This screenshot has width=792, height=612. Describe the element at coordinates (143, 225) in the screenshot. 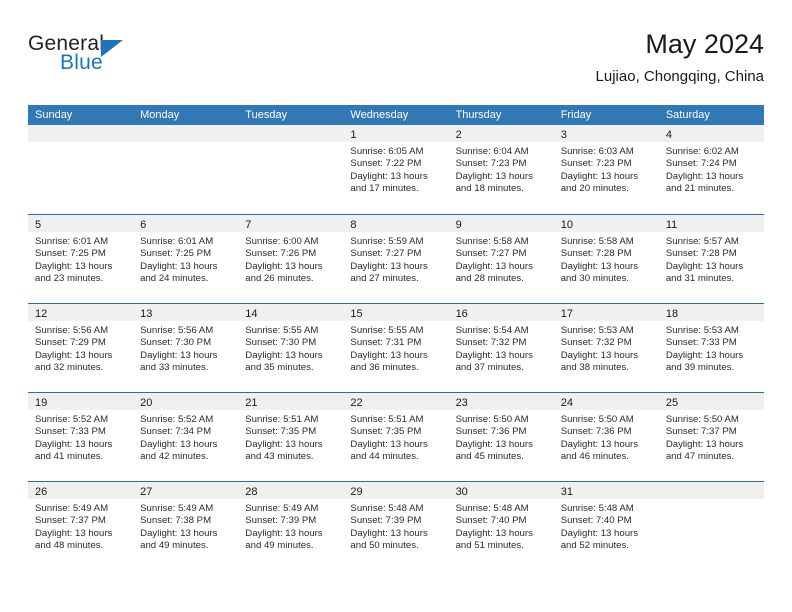

I see `day-number: 6` at that location.